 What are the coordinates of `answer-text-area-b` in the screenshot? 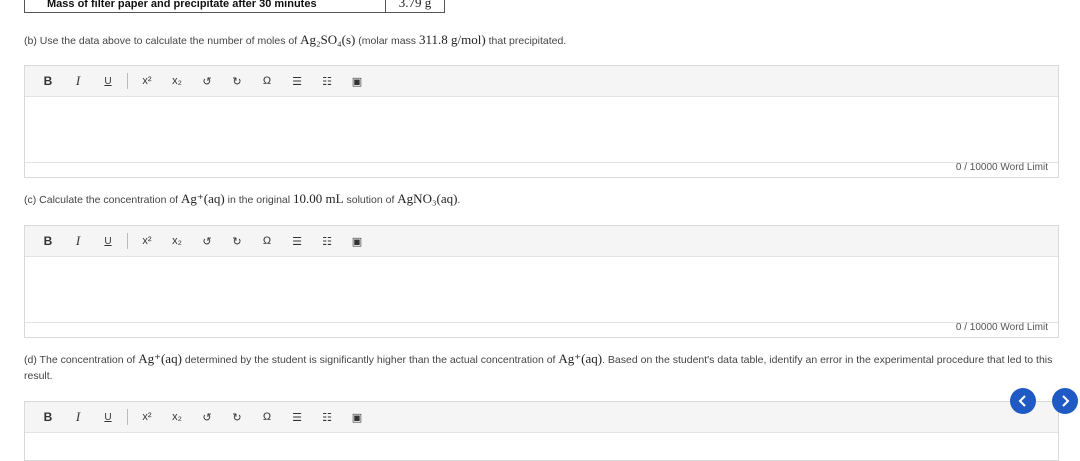 It's located at (541, 129).